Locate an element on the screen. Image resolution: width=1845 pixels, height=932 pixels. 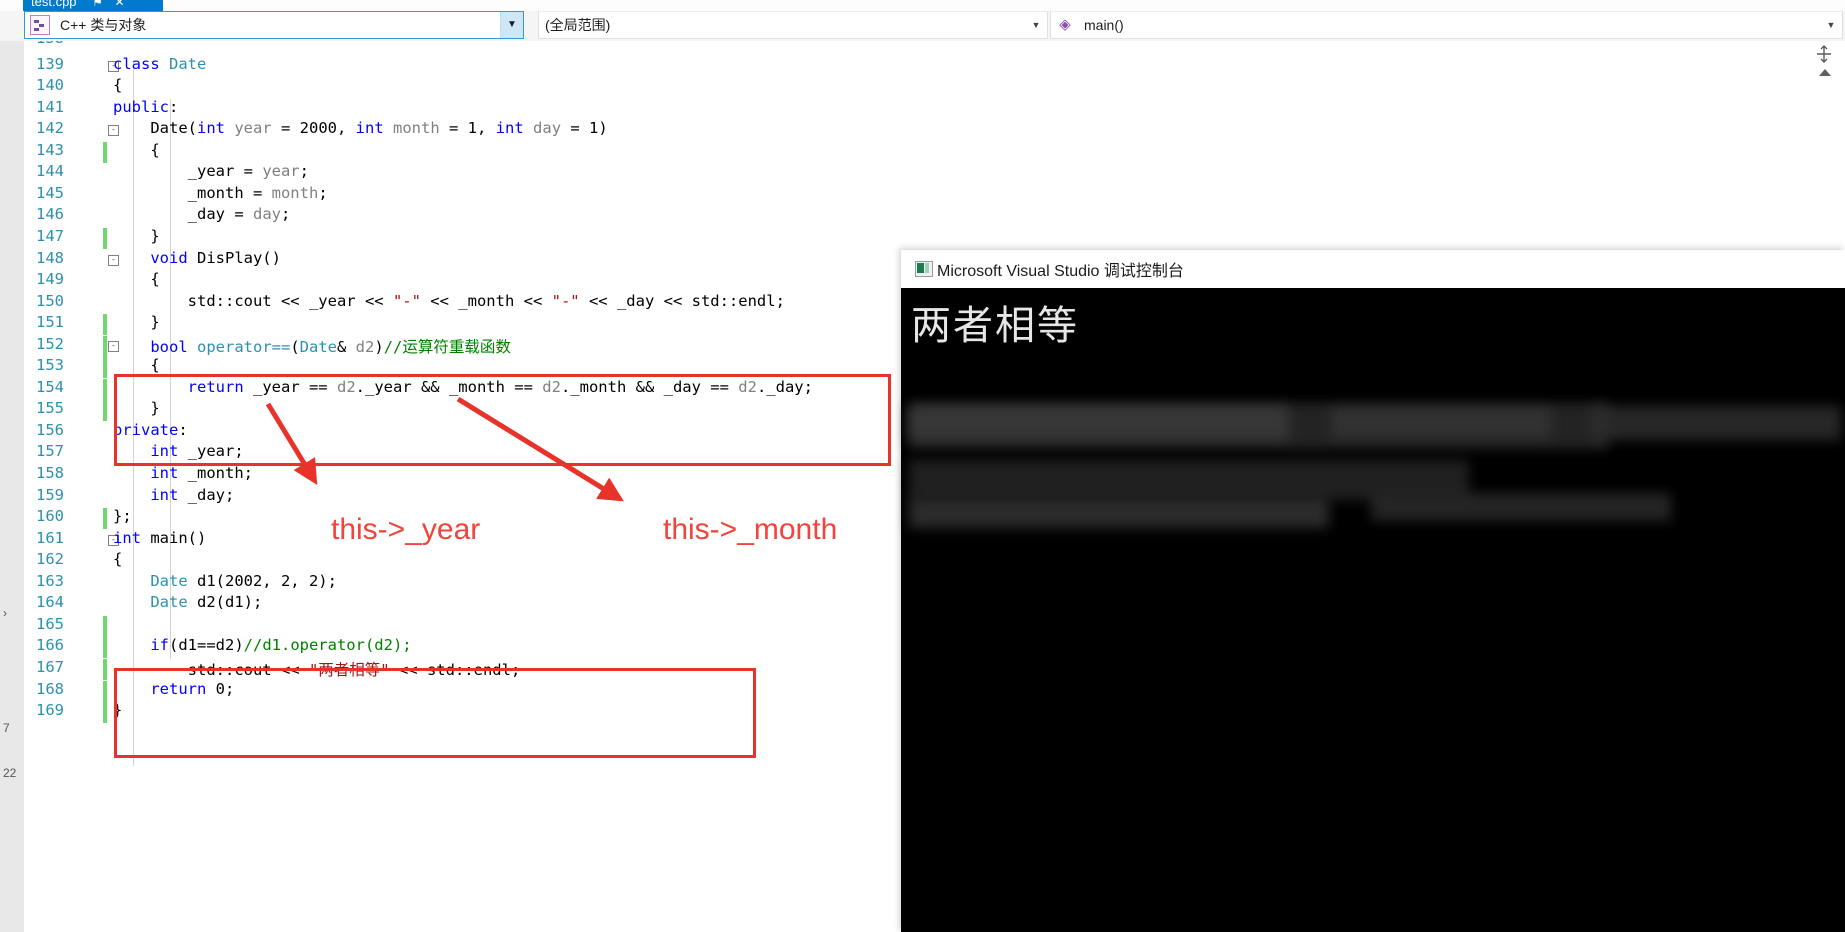
line-number: 161 is located at coordinates (50, 537).